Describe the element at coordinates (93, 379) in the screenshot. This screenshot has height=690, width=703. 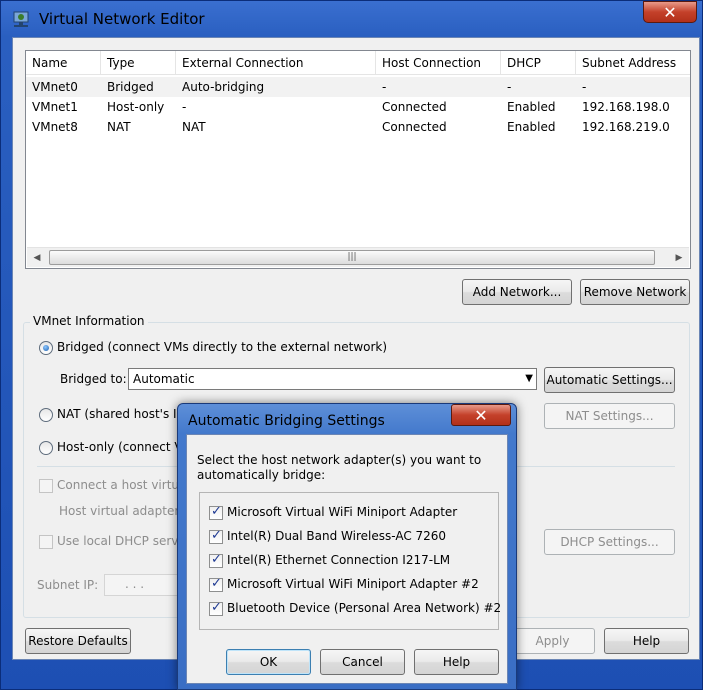
I see `bridged-to-label: Bridged to:` at that location.